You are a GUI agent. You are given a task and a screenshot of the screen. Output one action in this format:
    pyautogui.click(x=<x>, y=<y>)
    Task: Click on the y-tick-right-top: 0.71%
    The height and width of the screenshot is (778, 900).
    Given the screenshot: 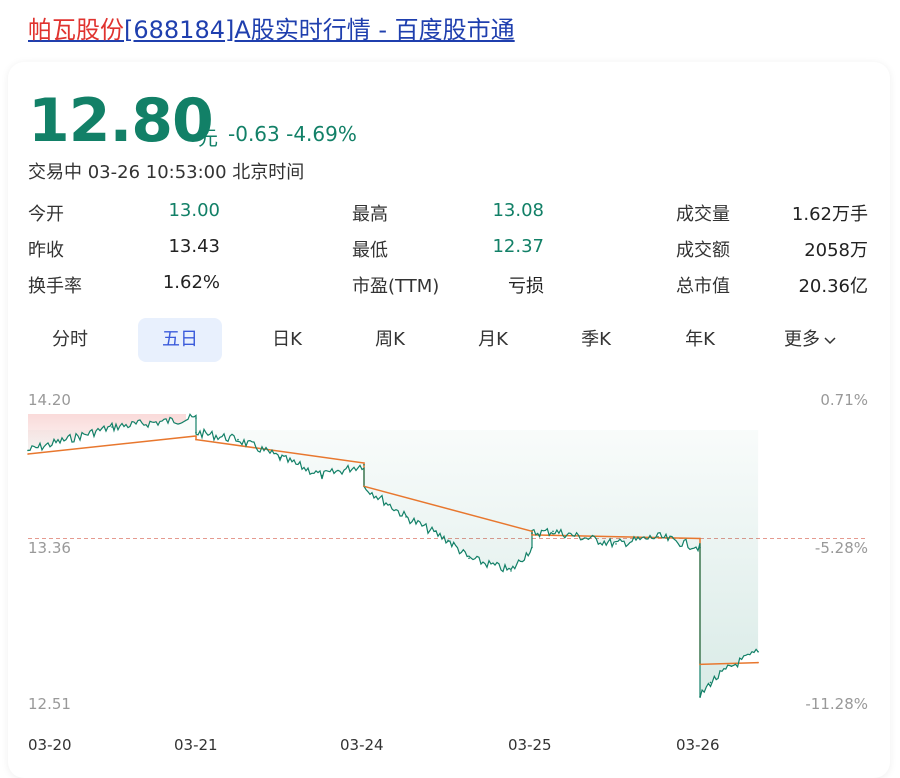 What is the action you would take?
    pyautogui.click(x=819, y=400)
    